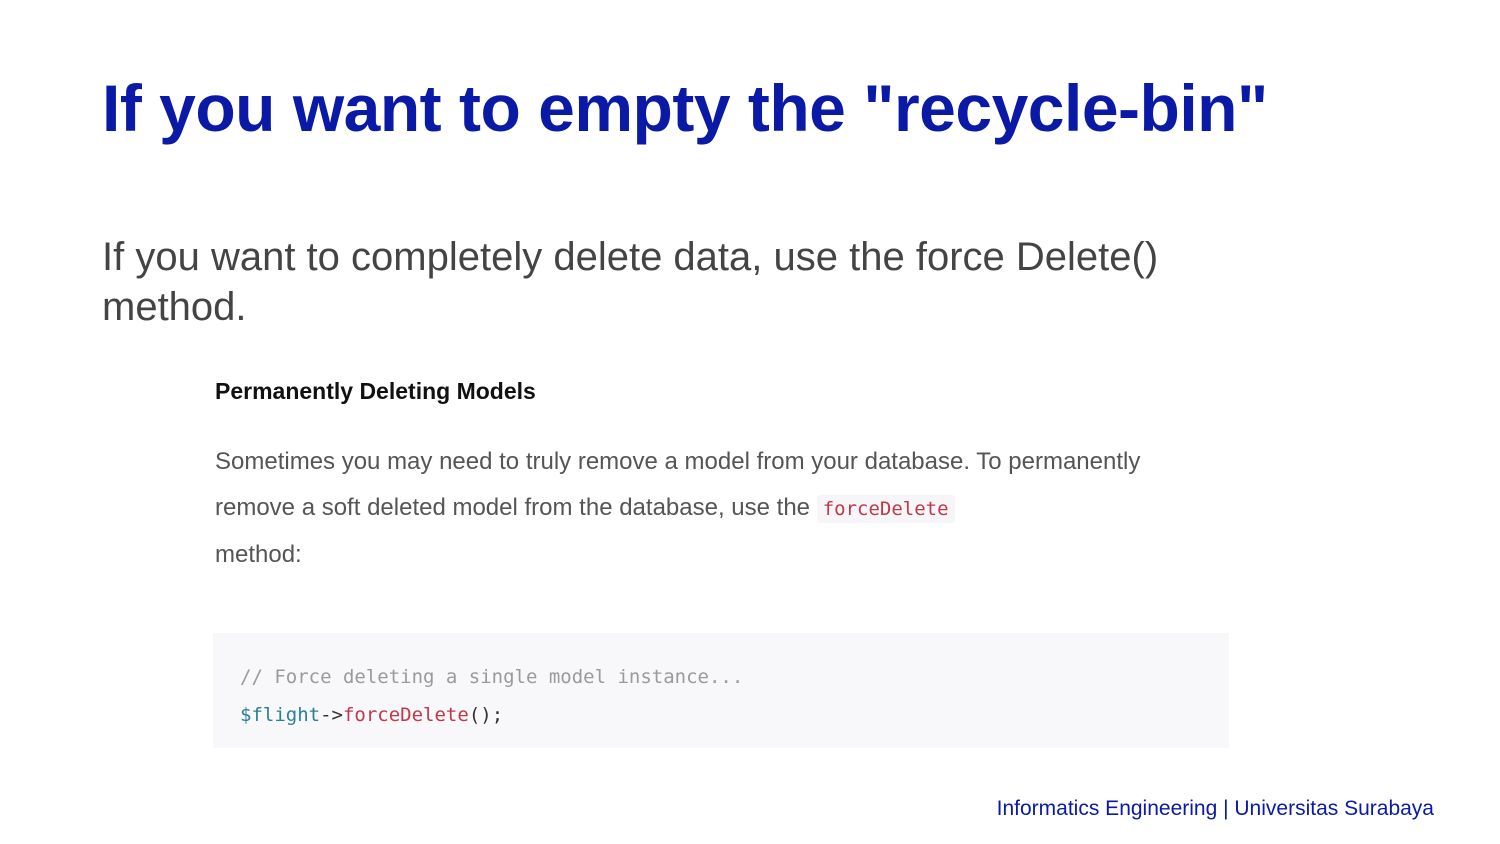 This screenshot has height=844, width=1500. Describe the element at coordinates (685, 108) in the screenshot. I see `slide-title: If you want to empty the "recycle-bin"` at that location.